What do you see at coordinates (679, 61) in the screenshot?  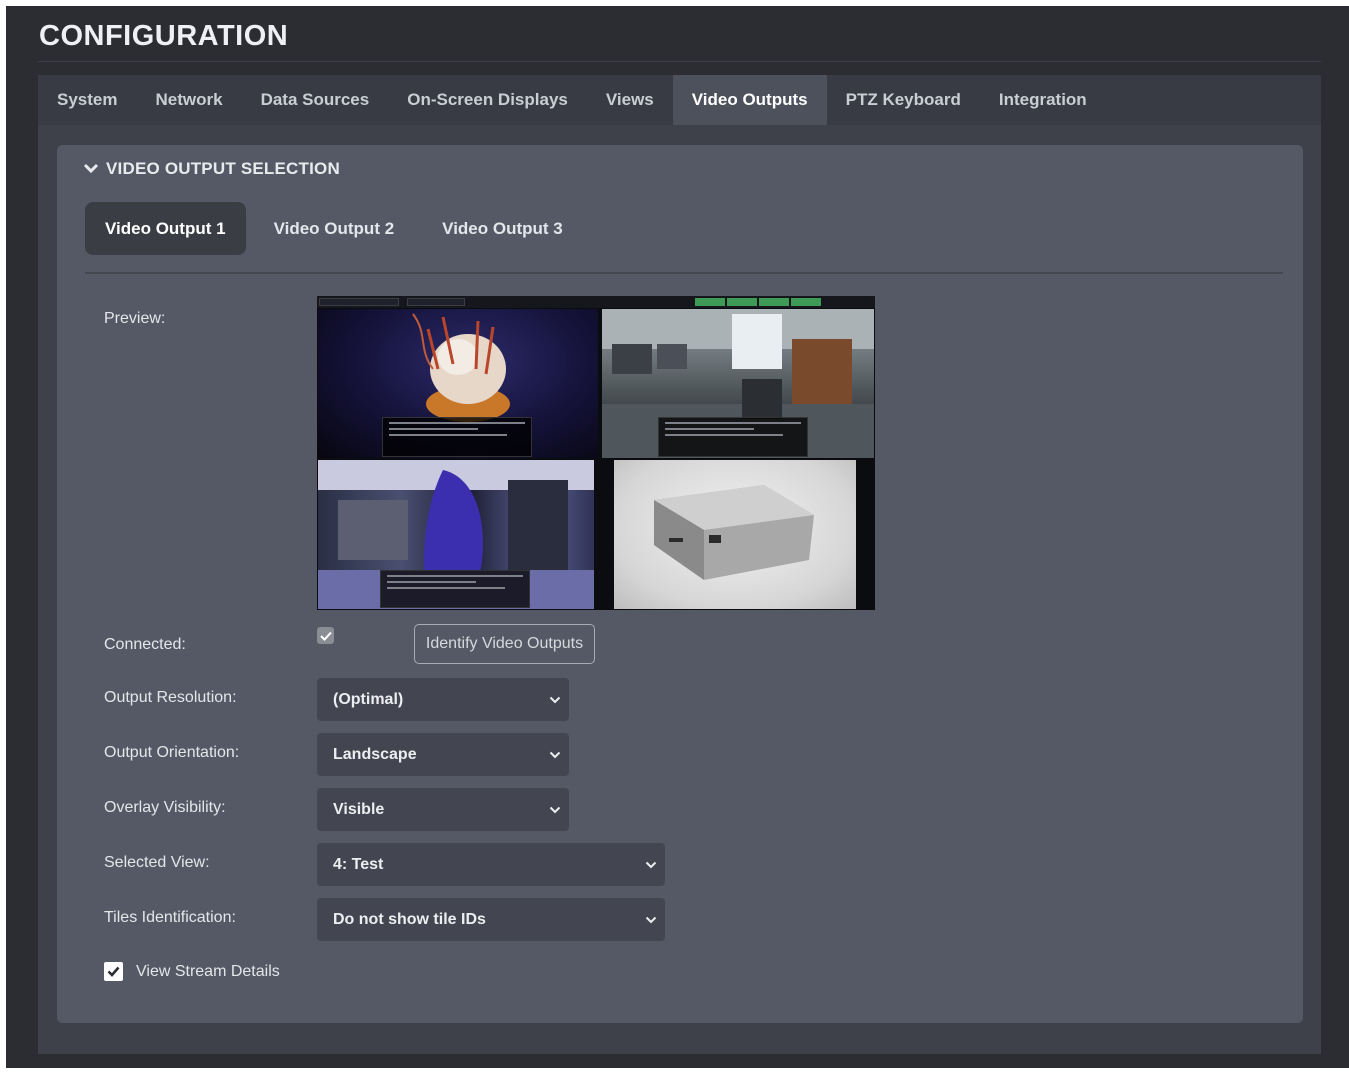 I see `title-divider` at bounding box center [679, 61].